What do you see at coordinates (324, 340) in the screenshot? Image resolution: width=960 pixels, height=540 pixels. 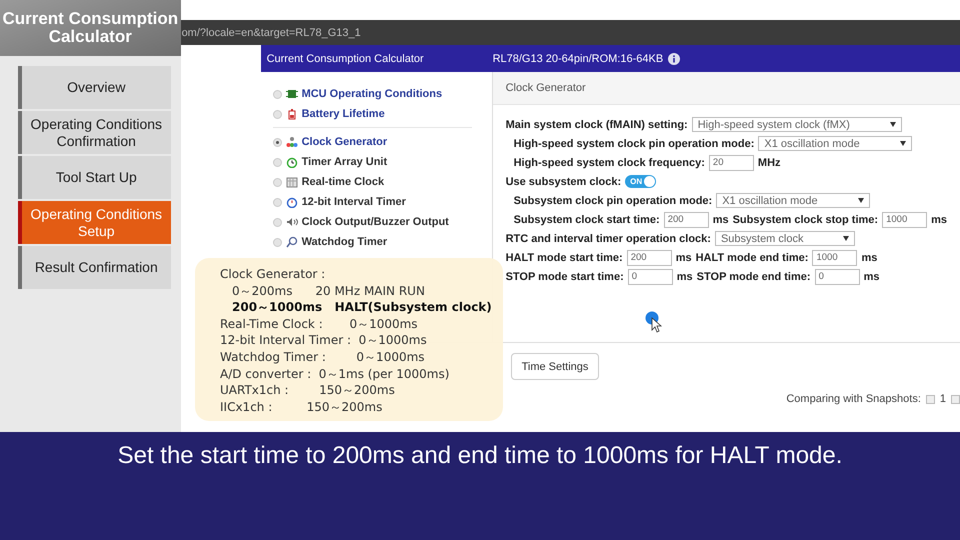 I see `note-text: 12-bit Interval Timer : 0～1000ms` at bounding box center [324, 340].